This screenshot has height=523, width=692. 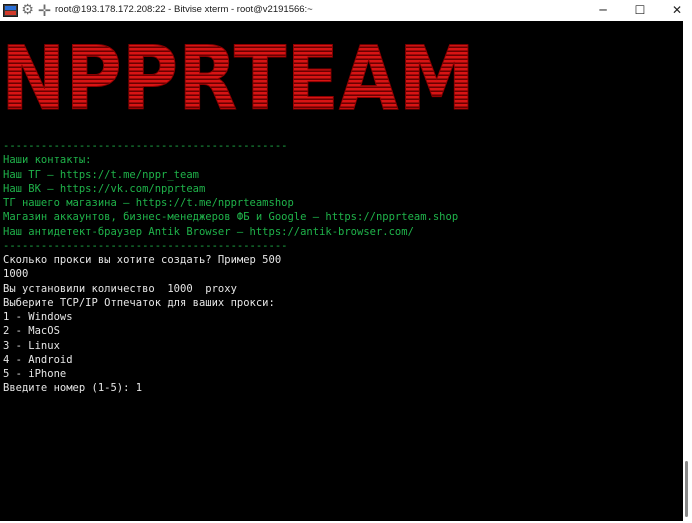 What do you see at coordinates (38, 317) in the screenshot?
I see `terminal-line: 1 - Windows` at bounding box center [38, 317].